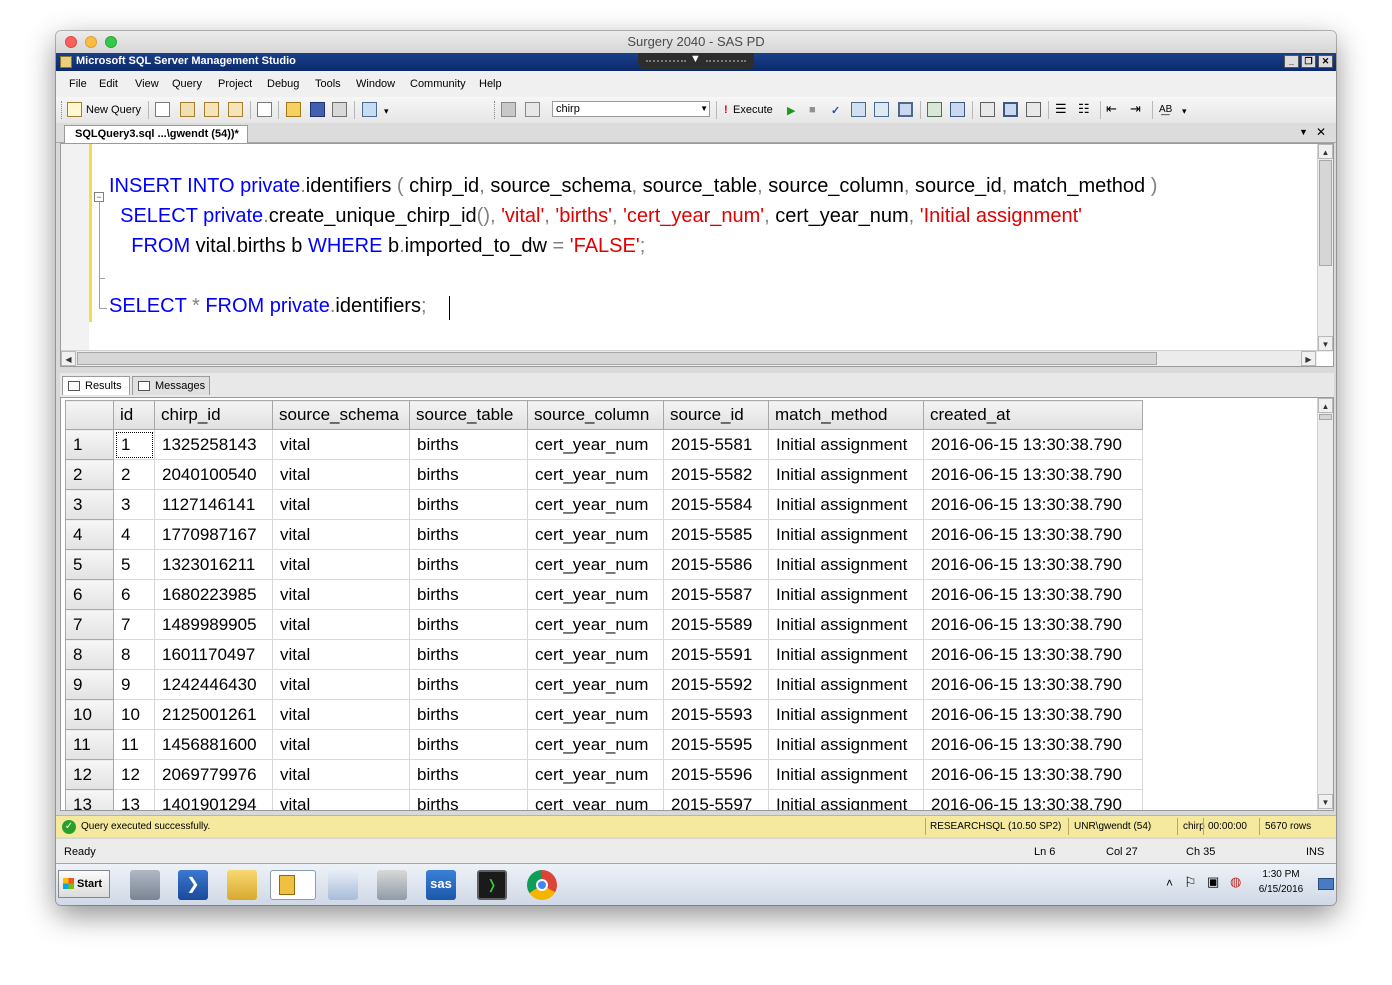 The height and width of the screenshot is (985, 1392). Describe the element at coordinates (134, 504) in the screenshot. I see `grid-cell: 3` at that location.